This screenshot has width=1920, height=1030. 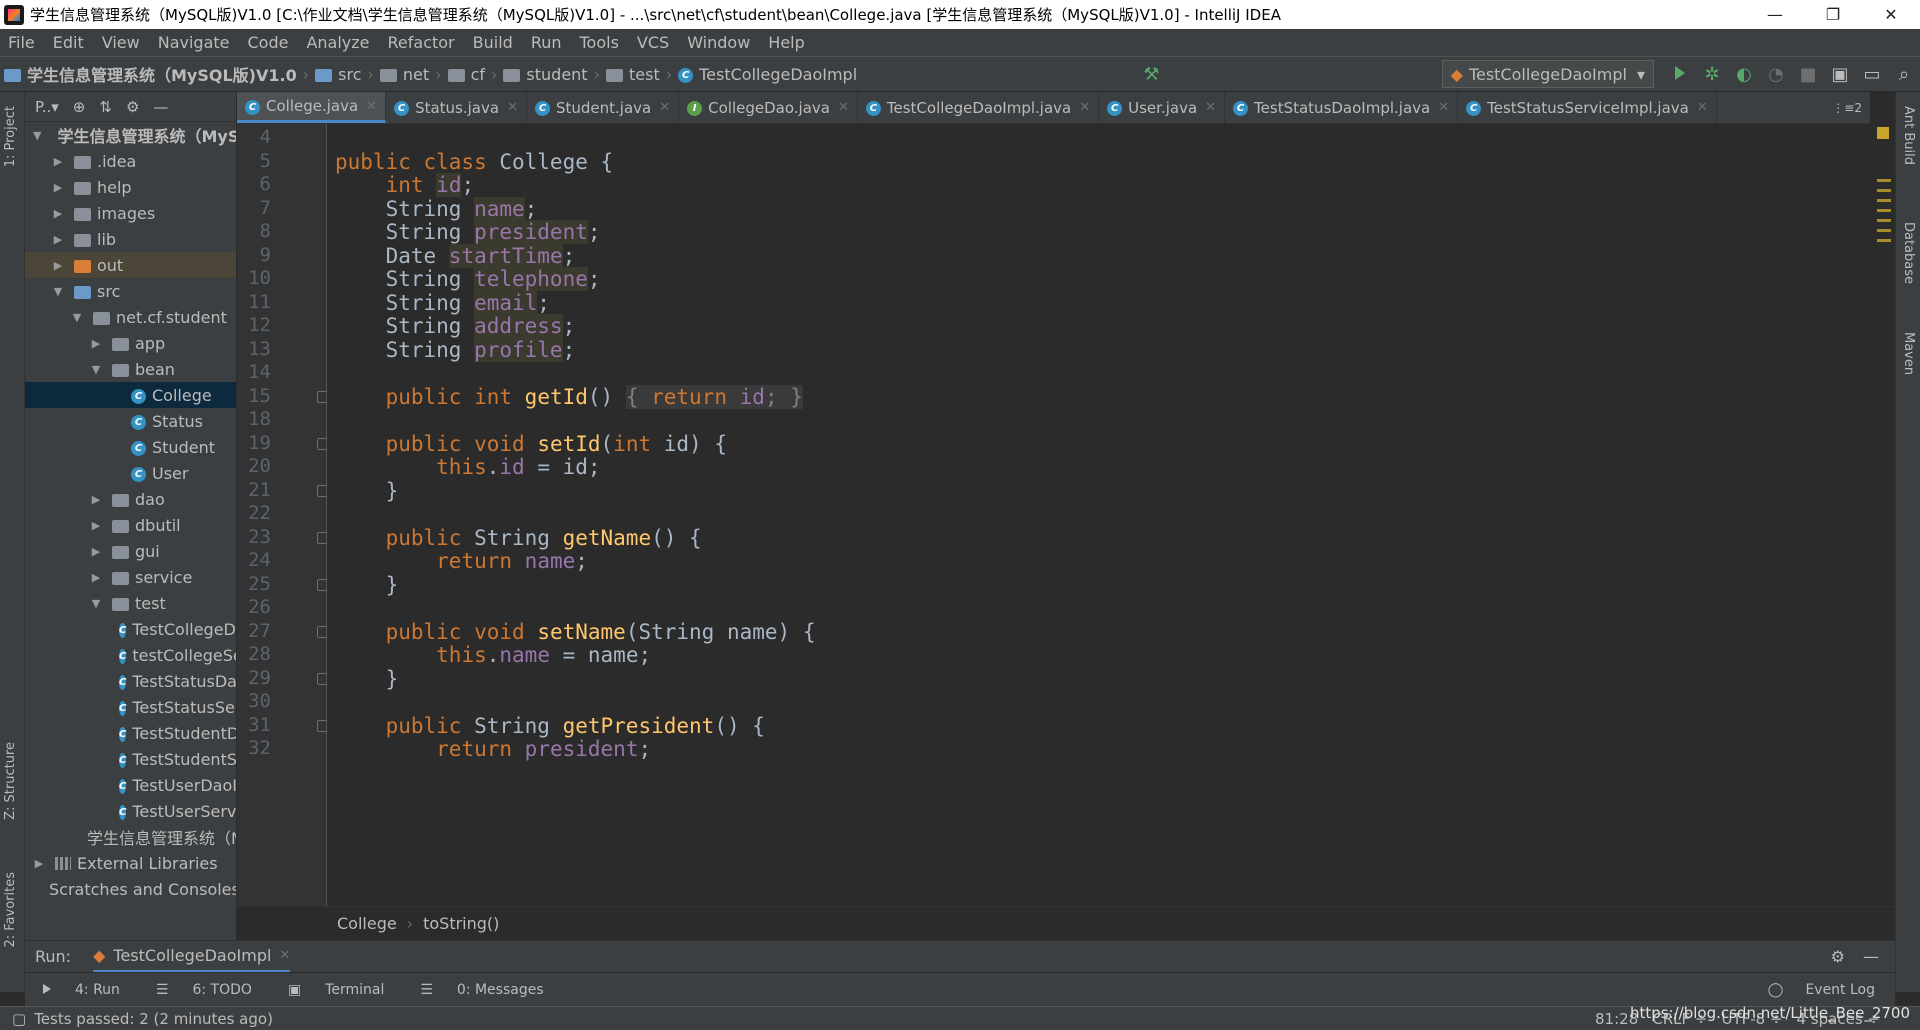 I want to click on run-button, so click(x=1680, y=74).